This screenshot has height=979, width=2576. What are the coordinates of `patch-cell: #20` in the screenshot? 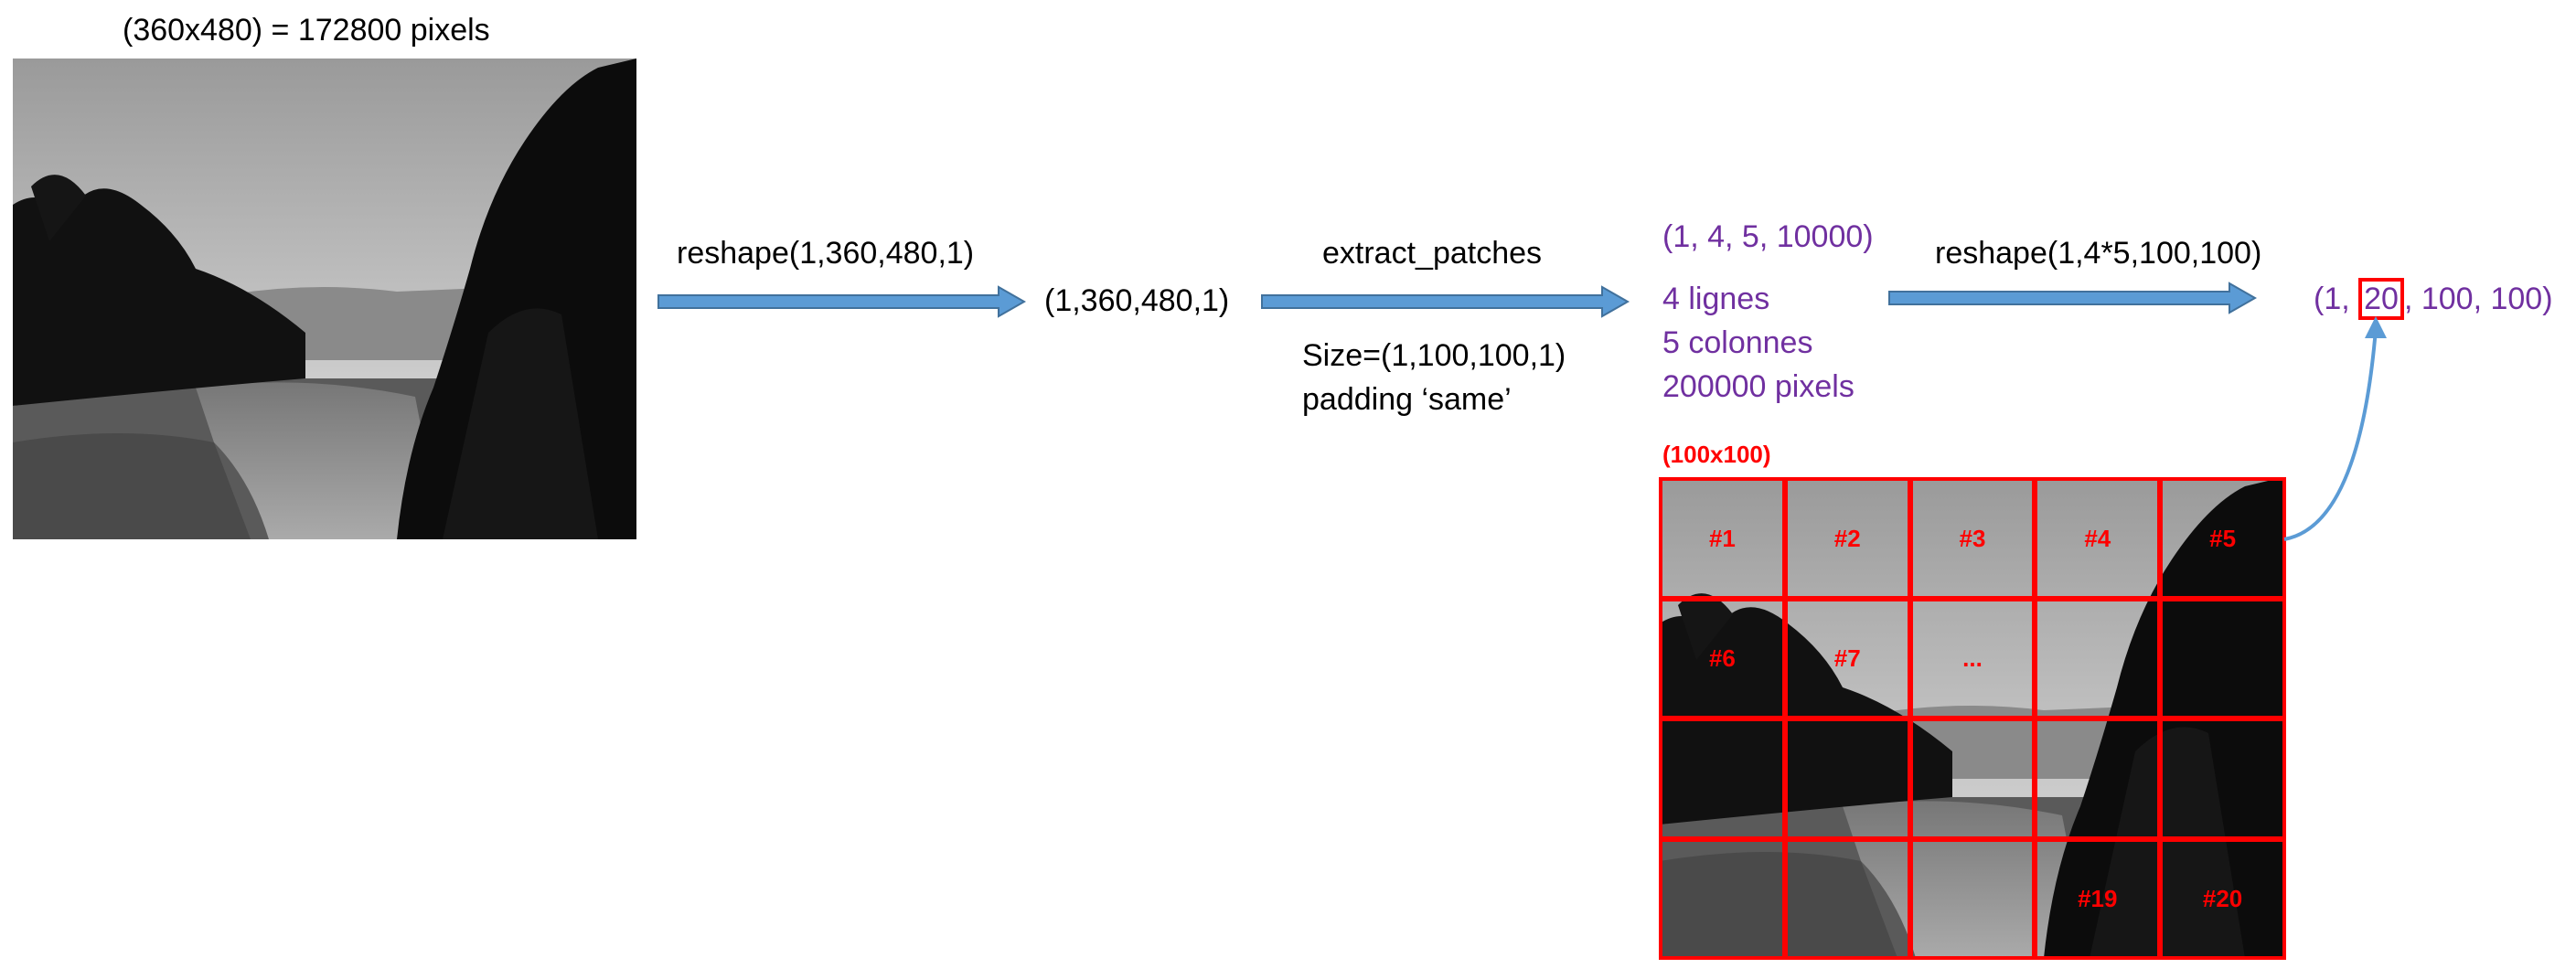 It's located at (2222, 898).